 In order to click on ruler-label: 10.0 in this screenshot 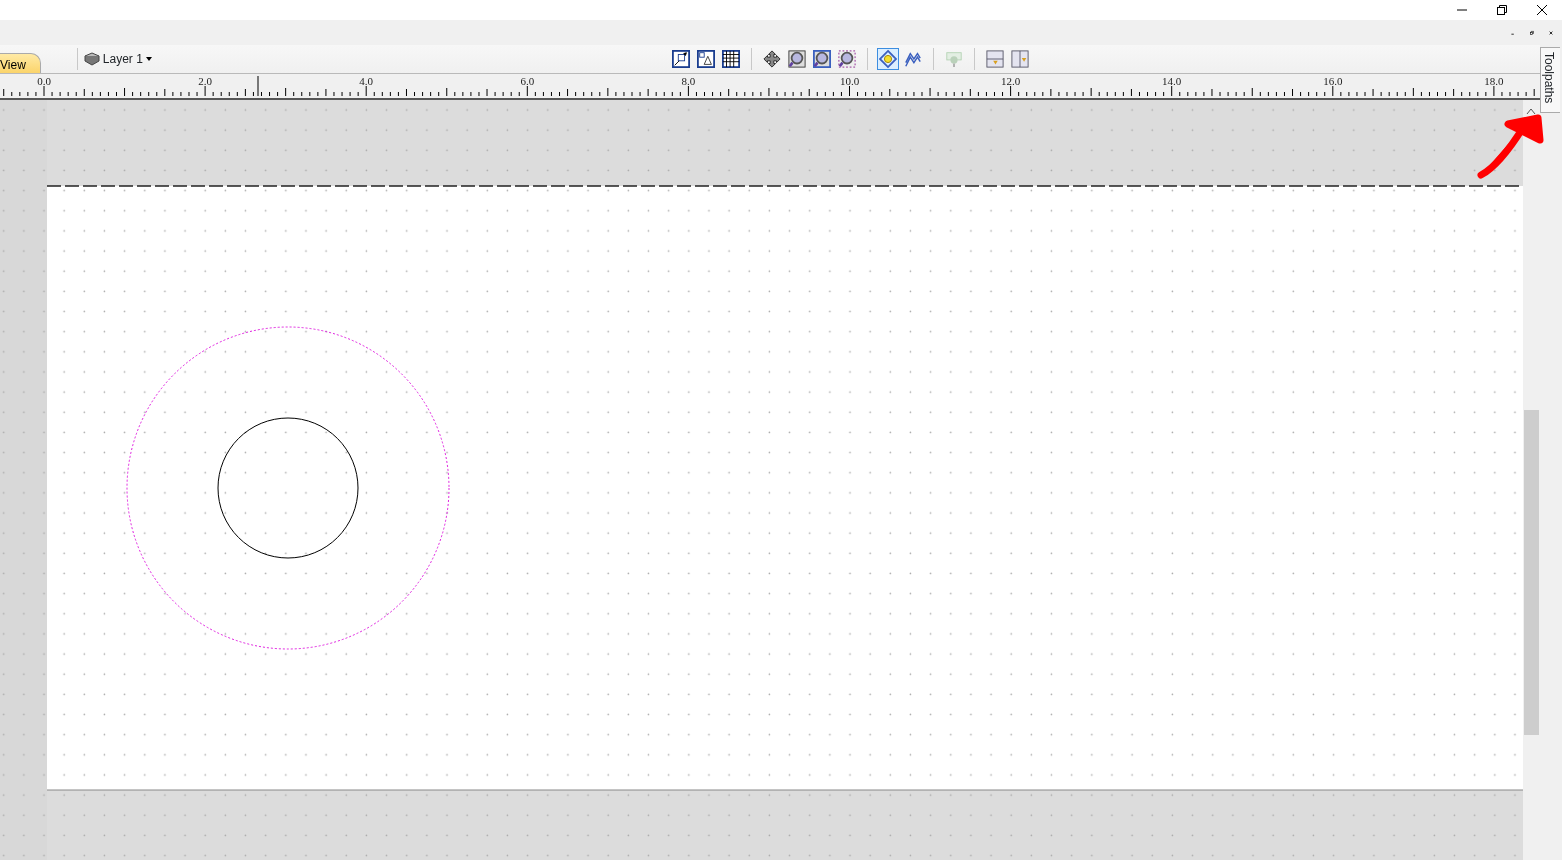, I will do `click(849, 81)`.